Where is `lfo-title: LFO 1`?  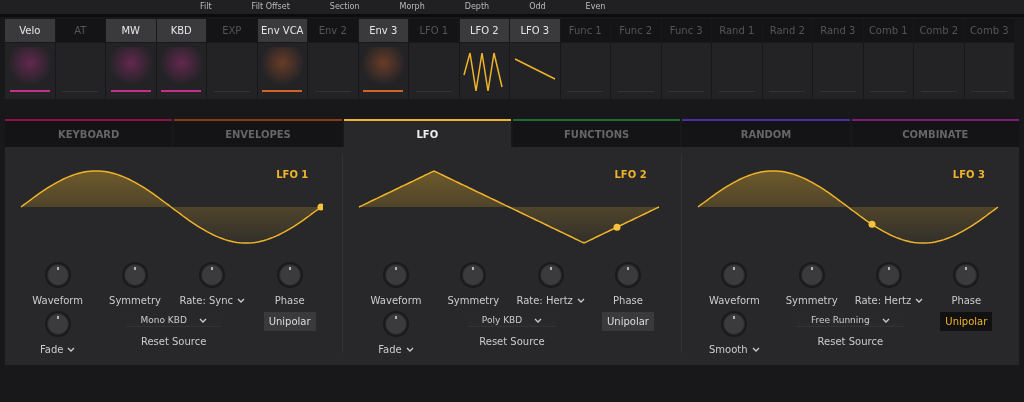 lfo-title: LFO 1 is located at coordinates (292, 174).